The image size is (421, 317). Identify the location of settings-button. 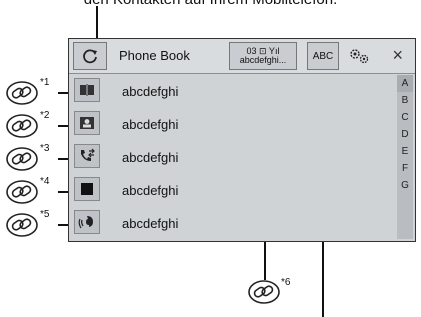
(359, 56).